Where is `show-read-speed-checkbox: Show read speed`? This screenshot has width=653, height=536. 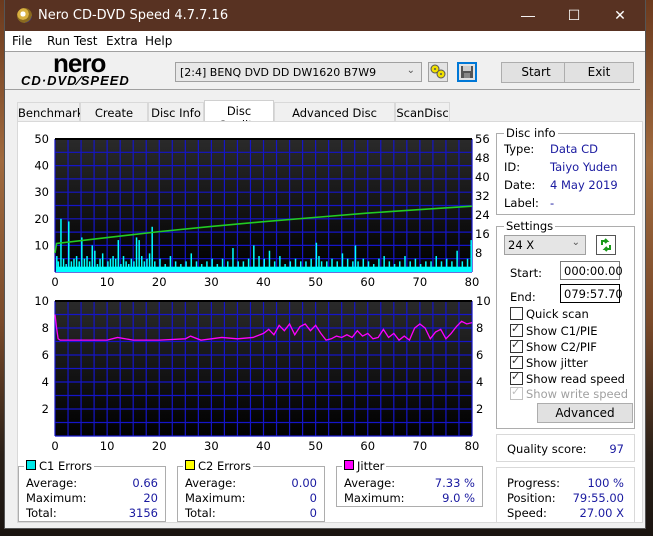
show-read-speed-checkbox: Show read speed is located at coordinates (567, 378).